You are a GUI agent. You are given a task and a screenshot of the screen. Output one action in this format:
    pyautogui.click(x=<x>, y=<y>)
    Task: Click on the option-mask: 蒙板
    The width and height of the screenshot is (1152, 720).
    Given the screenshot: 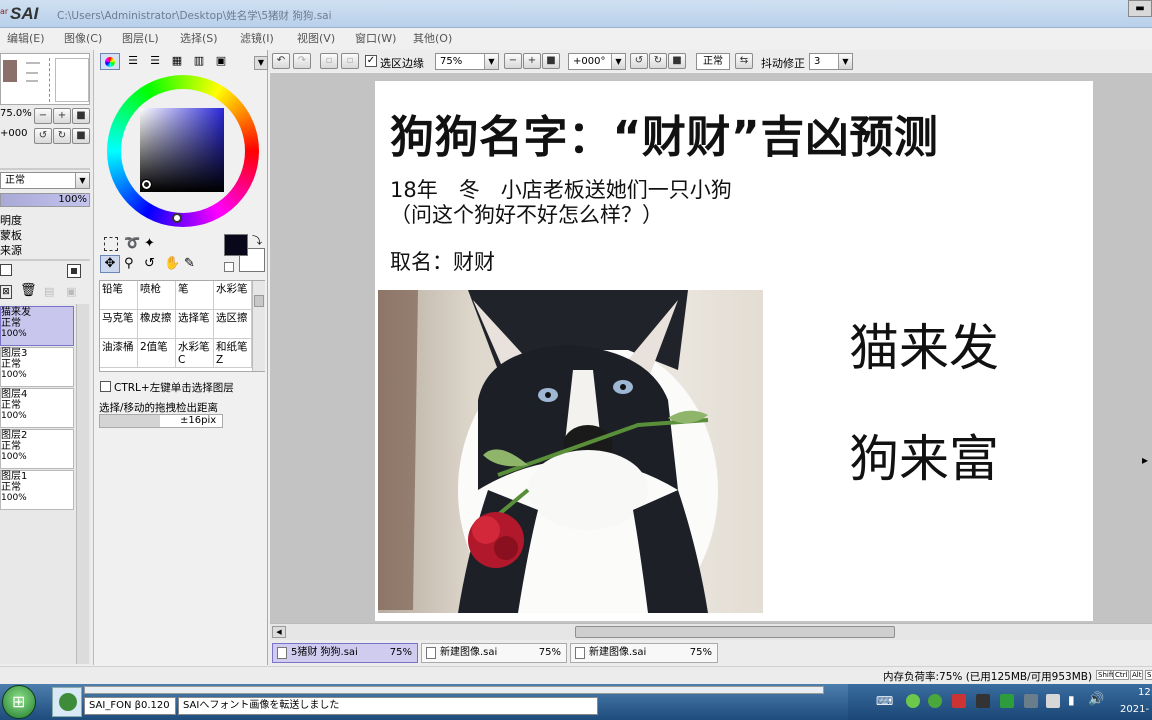 What is the action you would take?
    pyautogui.click(x=11, y=235)
    